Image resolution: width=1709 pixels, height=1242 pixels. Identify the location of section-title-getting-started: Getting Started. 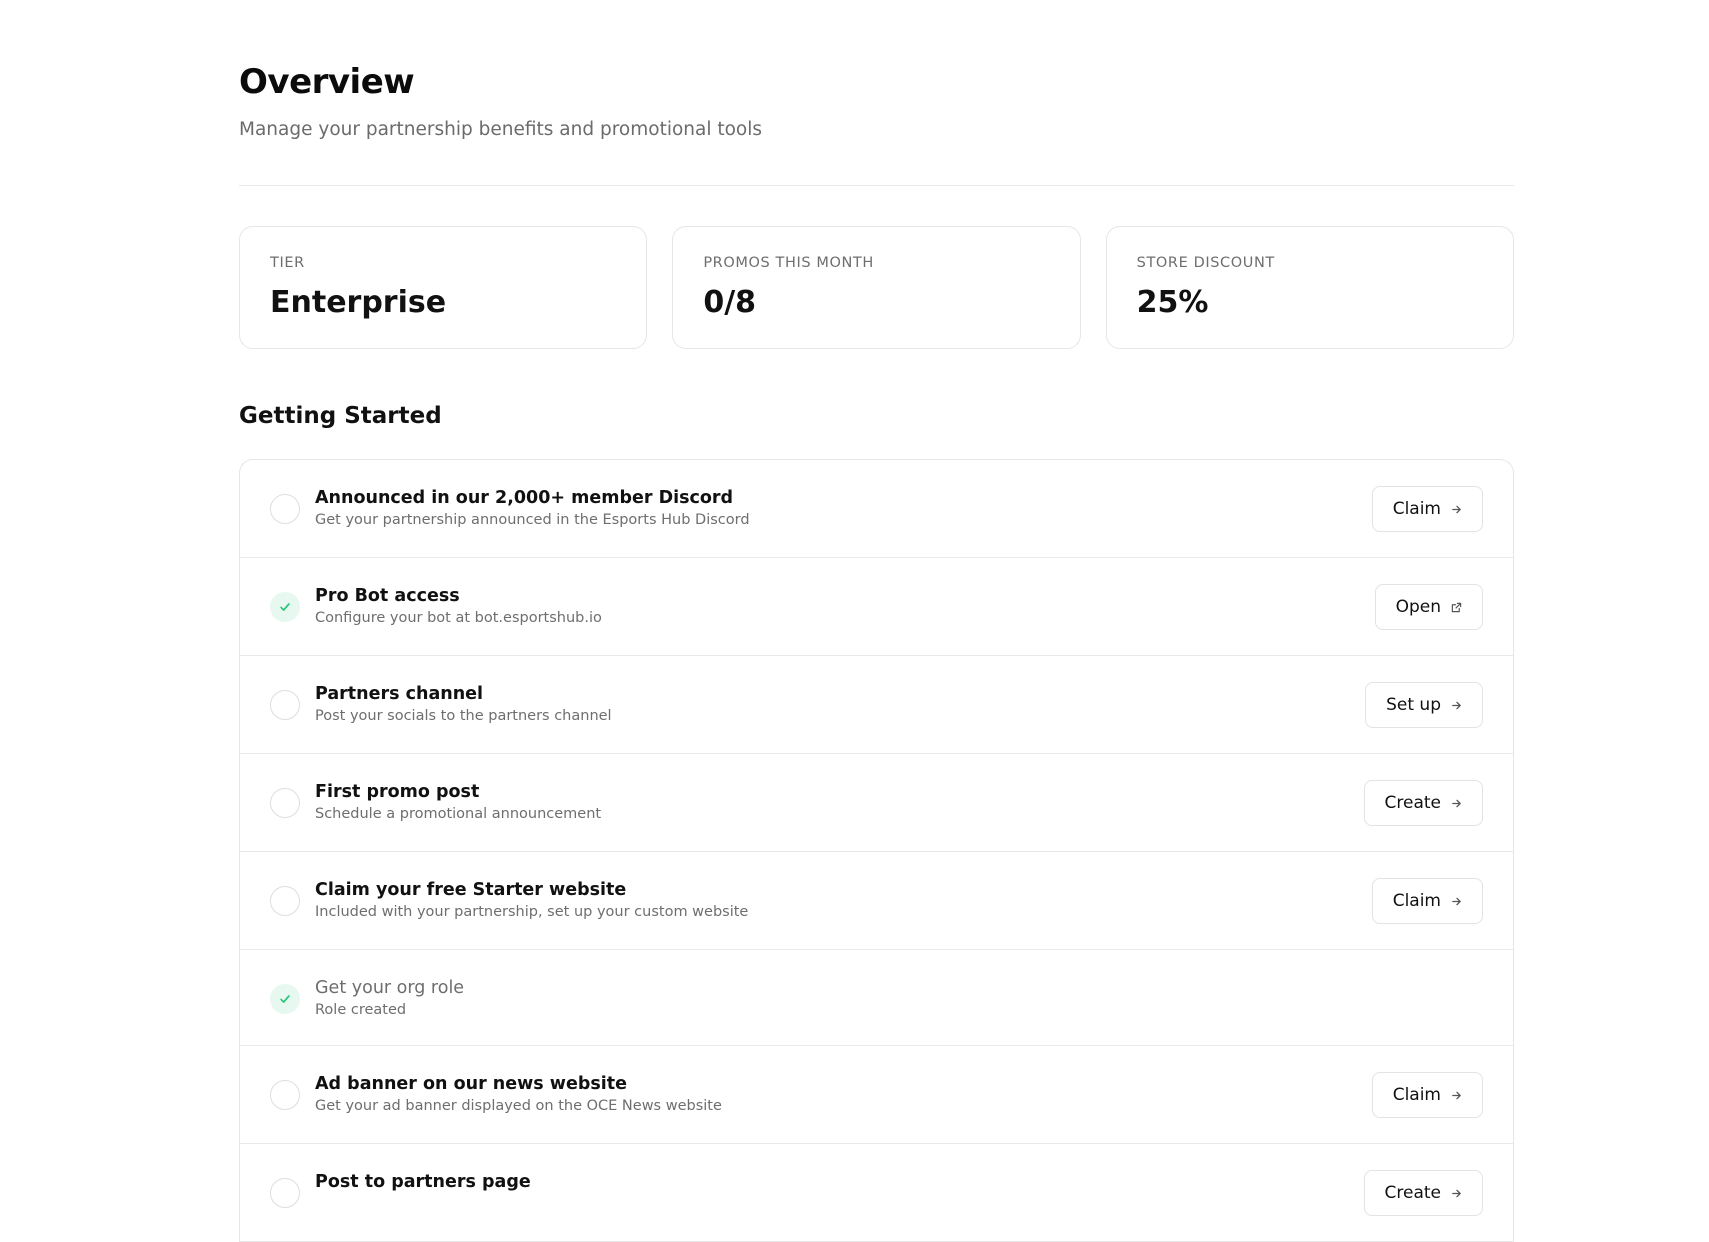
(340, 416).